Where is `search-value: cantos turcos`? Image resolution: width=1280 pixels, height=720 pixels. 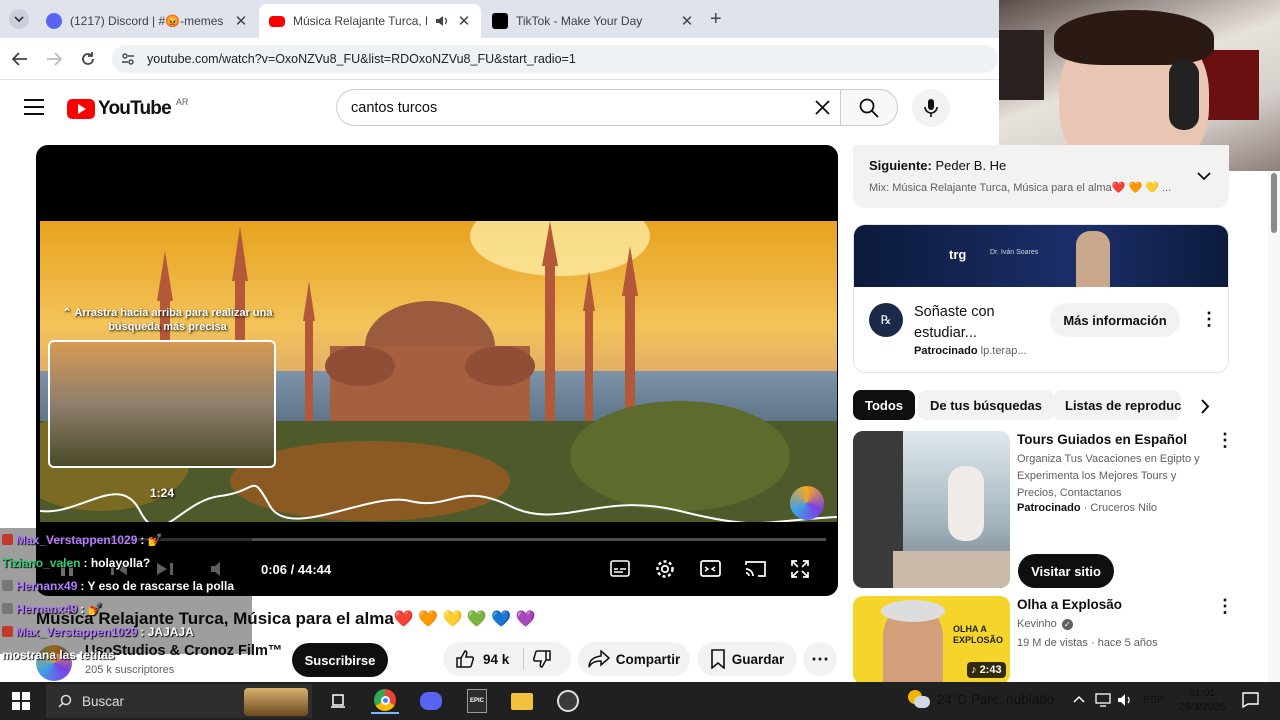
search-value: cantos turcos is located at coordinates (394, 108).